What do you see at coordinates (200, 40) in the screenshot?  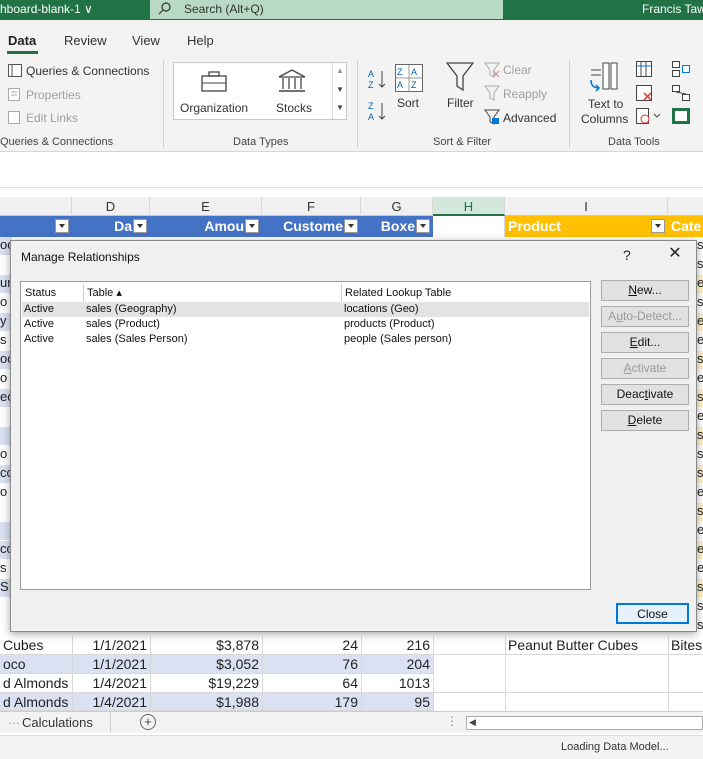 I see `tab-help: Help` at bounding box center [200, 40].